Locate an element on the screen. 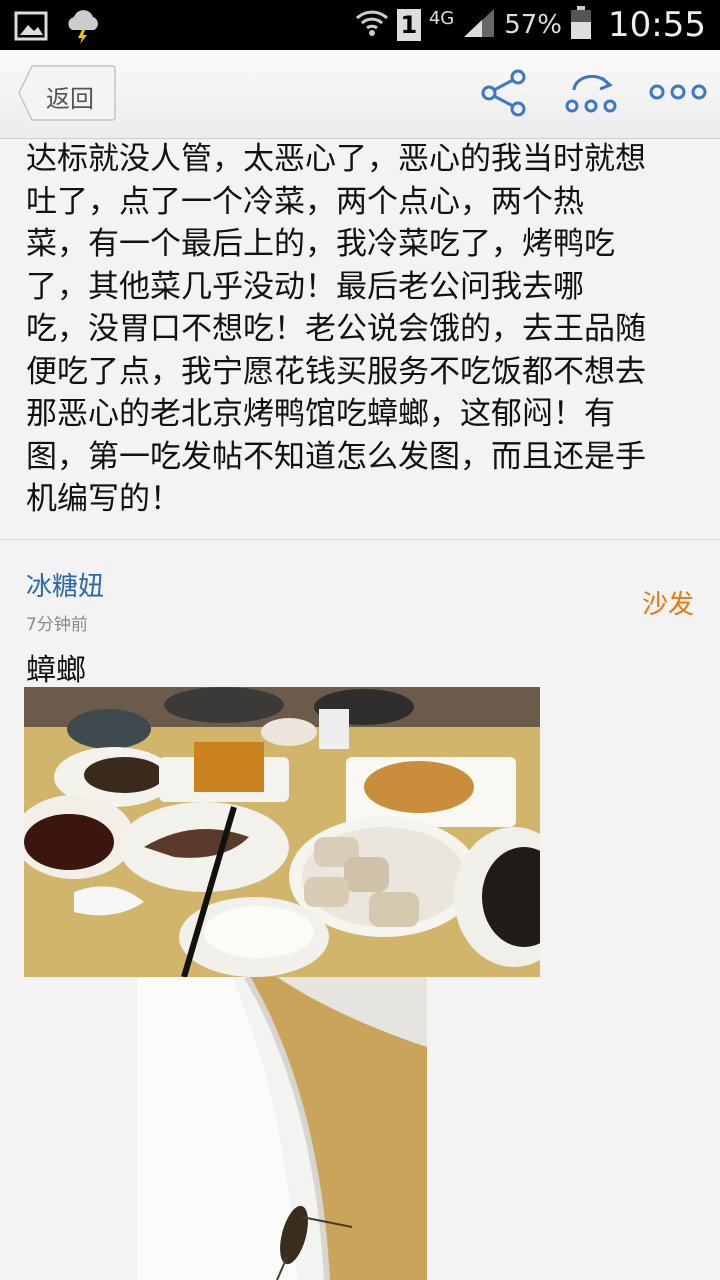 The width and height of the screenshot is (720, 1280). gallery-notification-icon is located at coordinates (31, 28).